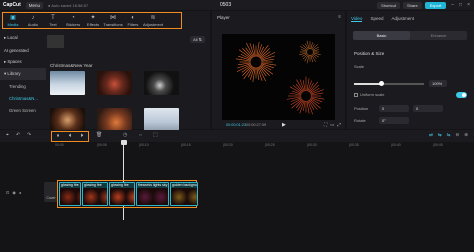 Image resolution: width=474 pixels, height=252 pixels. I want to click on titlebar-actions: Shortcut Share Export – □ ×, so click(423, 5).